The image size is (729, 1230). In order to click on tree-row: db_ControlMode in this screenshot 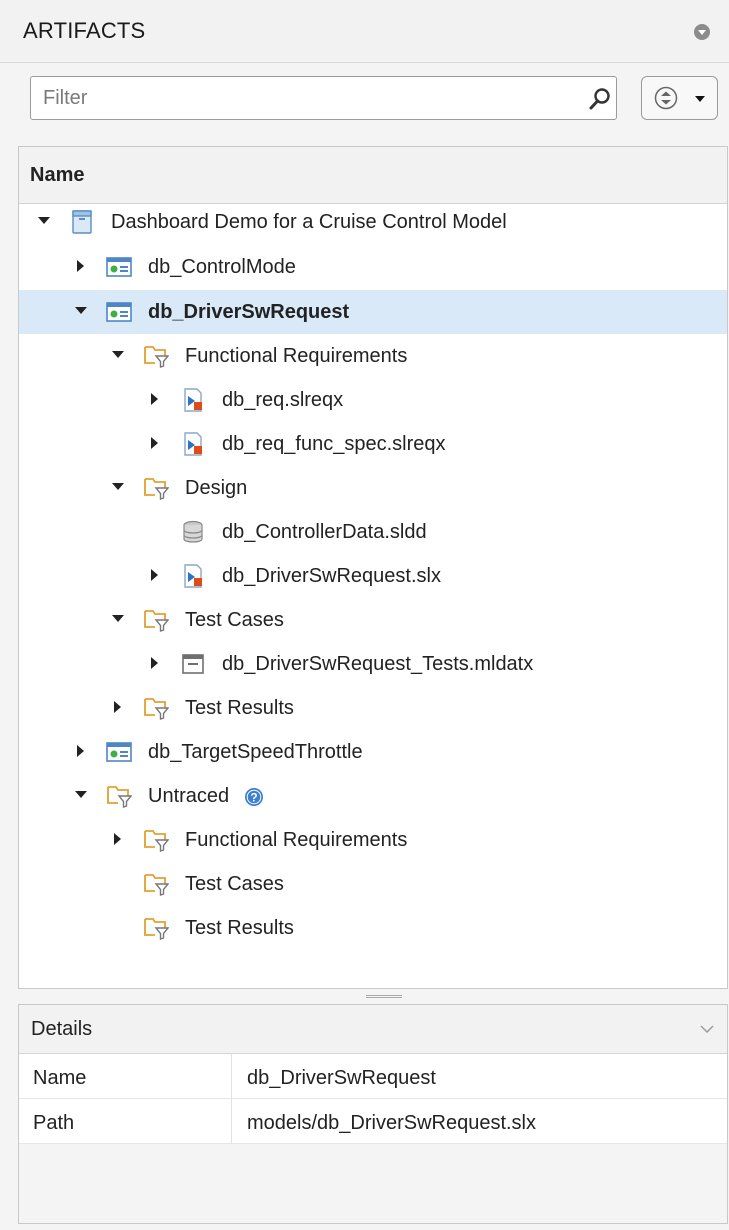, I will do `click(373, 267)`.